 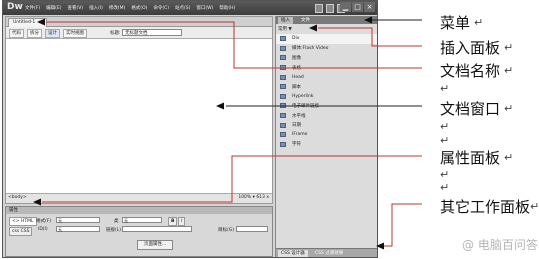 What do you see at coordinates (470, 48) in the screenshot?
I see `annotation-insert-panel: 插入面板` at bounding box center [470, 48].